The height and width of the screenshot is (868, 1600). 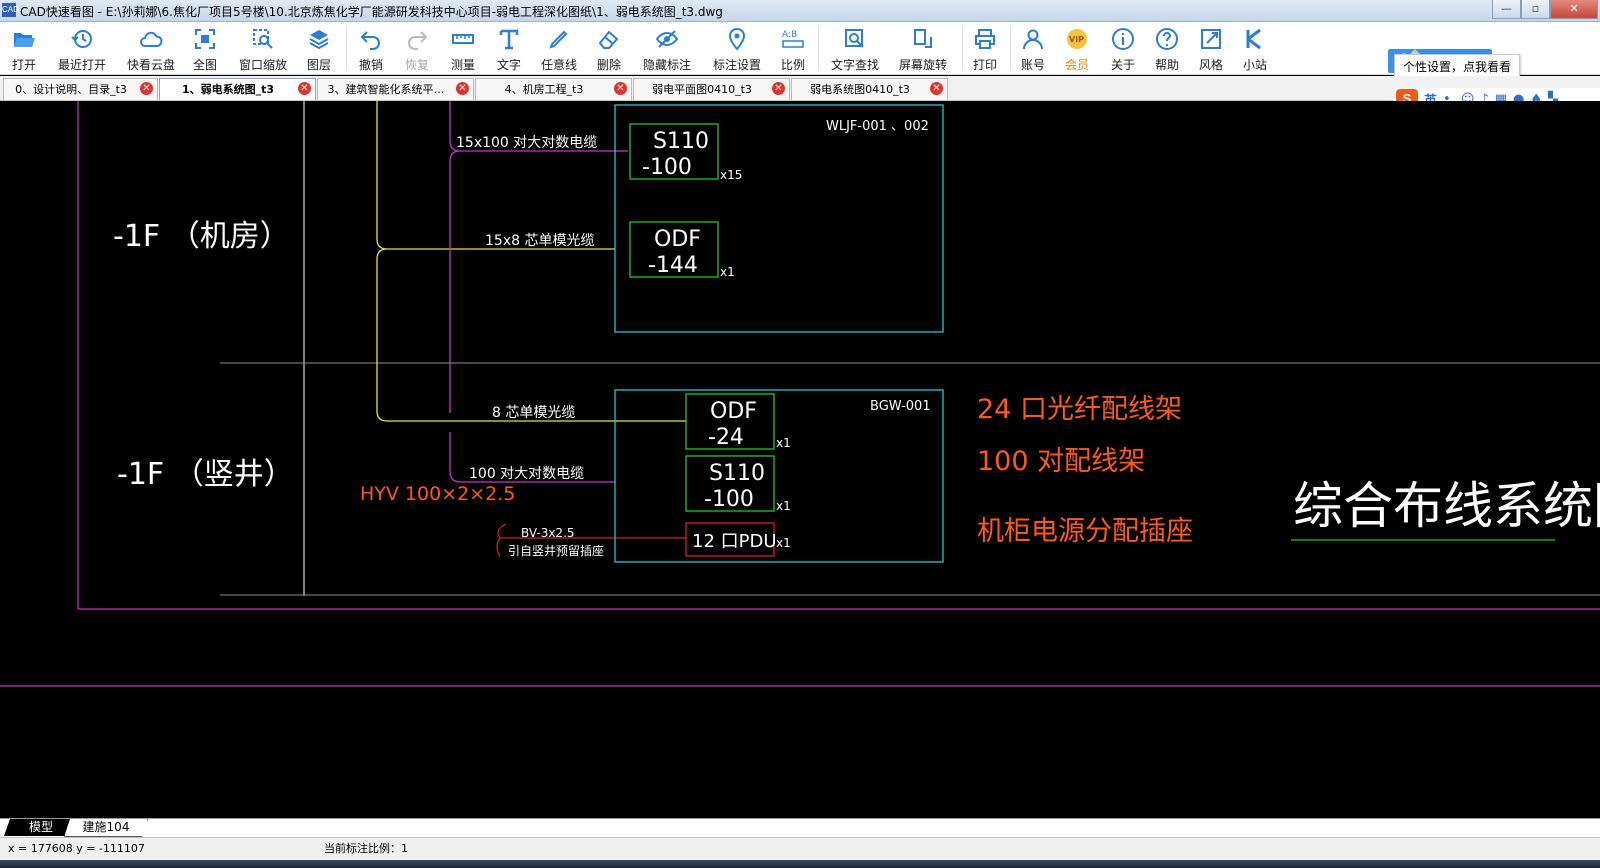 What do you see at coordinates (731, 175) in the screenshot?
I see `quantity-label: x15` at bounding box center [731, 175].